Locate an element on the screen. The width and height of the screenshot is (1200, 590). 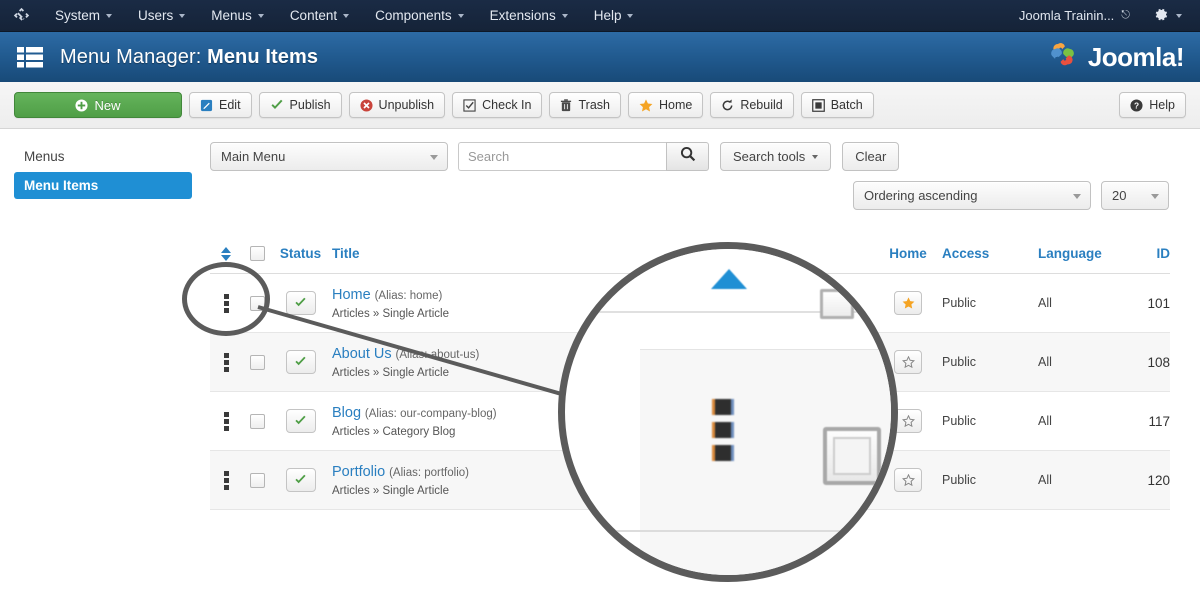
home-button: Home is located at coordinates (665, 105).